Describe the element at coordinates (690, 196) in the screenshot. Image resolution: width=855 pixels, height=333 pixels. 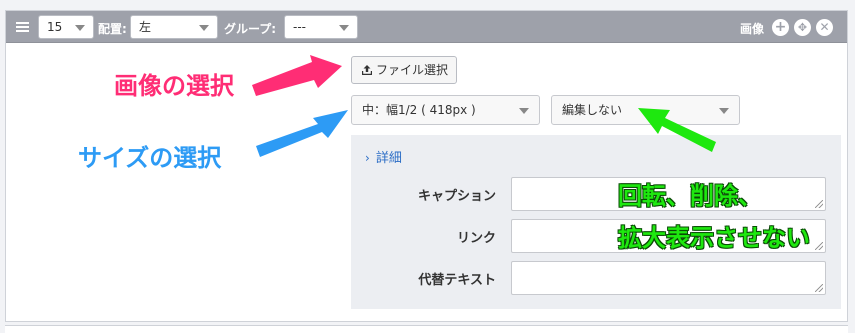
I see `annotation-no-edit-line1: 回転、削除、` at that location.